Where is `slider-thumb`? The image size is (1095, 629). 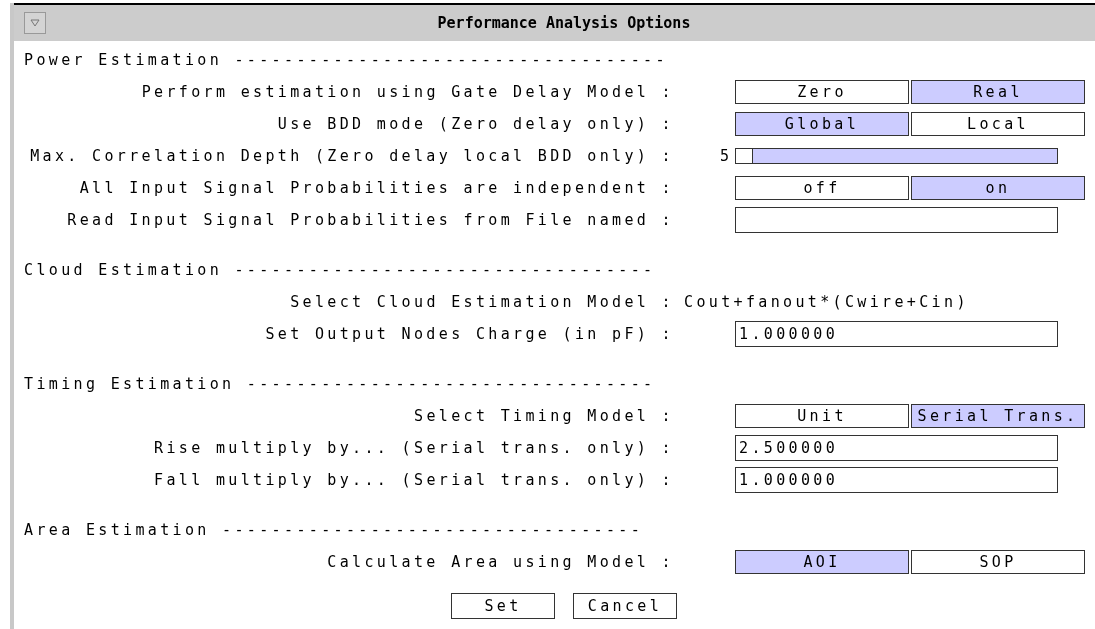 slider-thumb is located at coordinates (744, 156).